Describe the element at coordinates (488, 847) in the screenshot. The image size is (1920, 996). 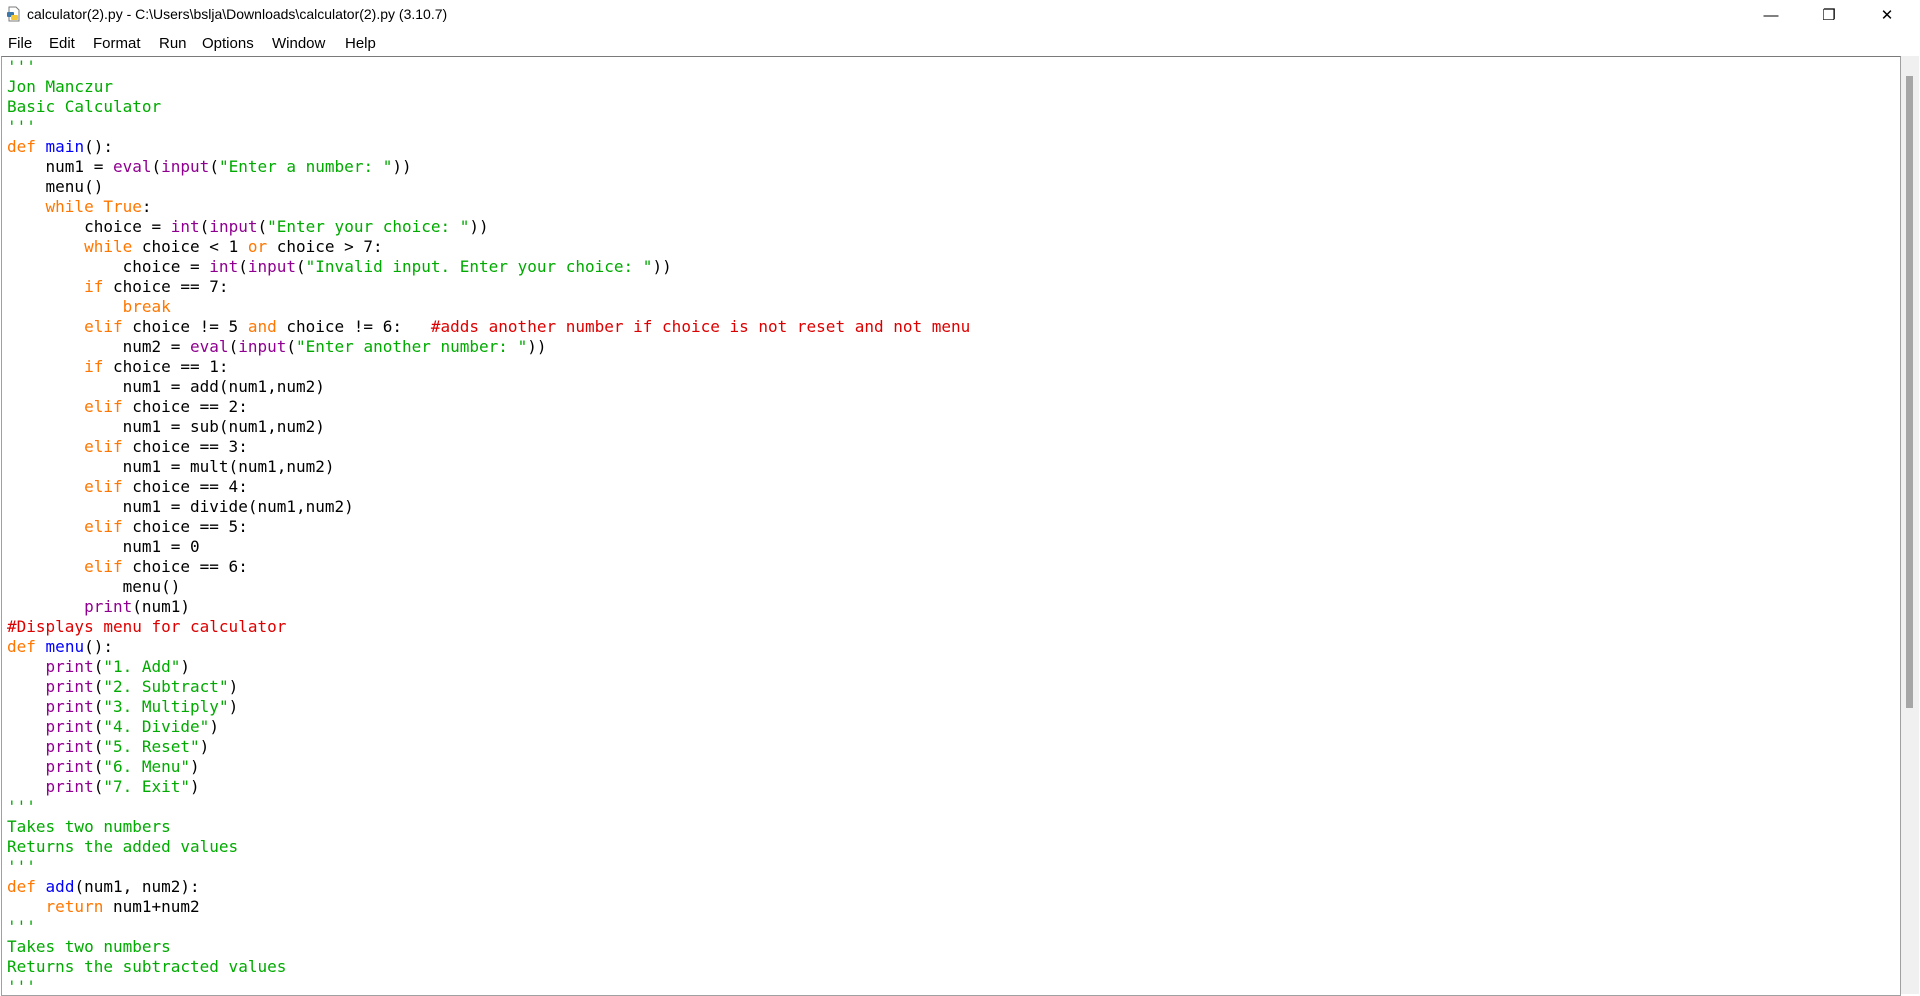
I see `code-line: Returns the added values` at that location.